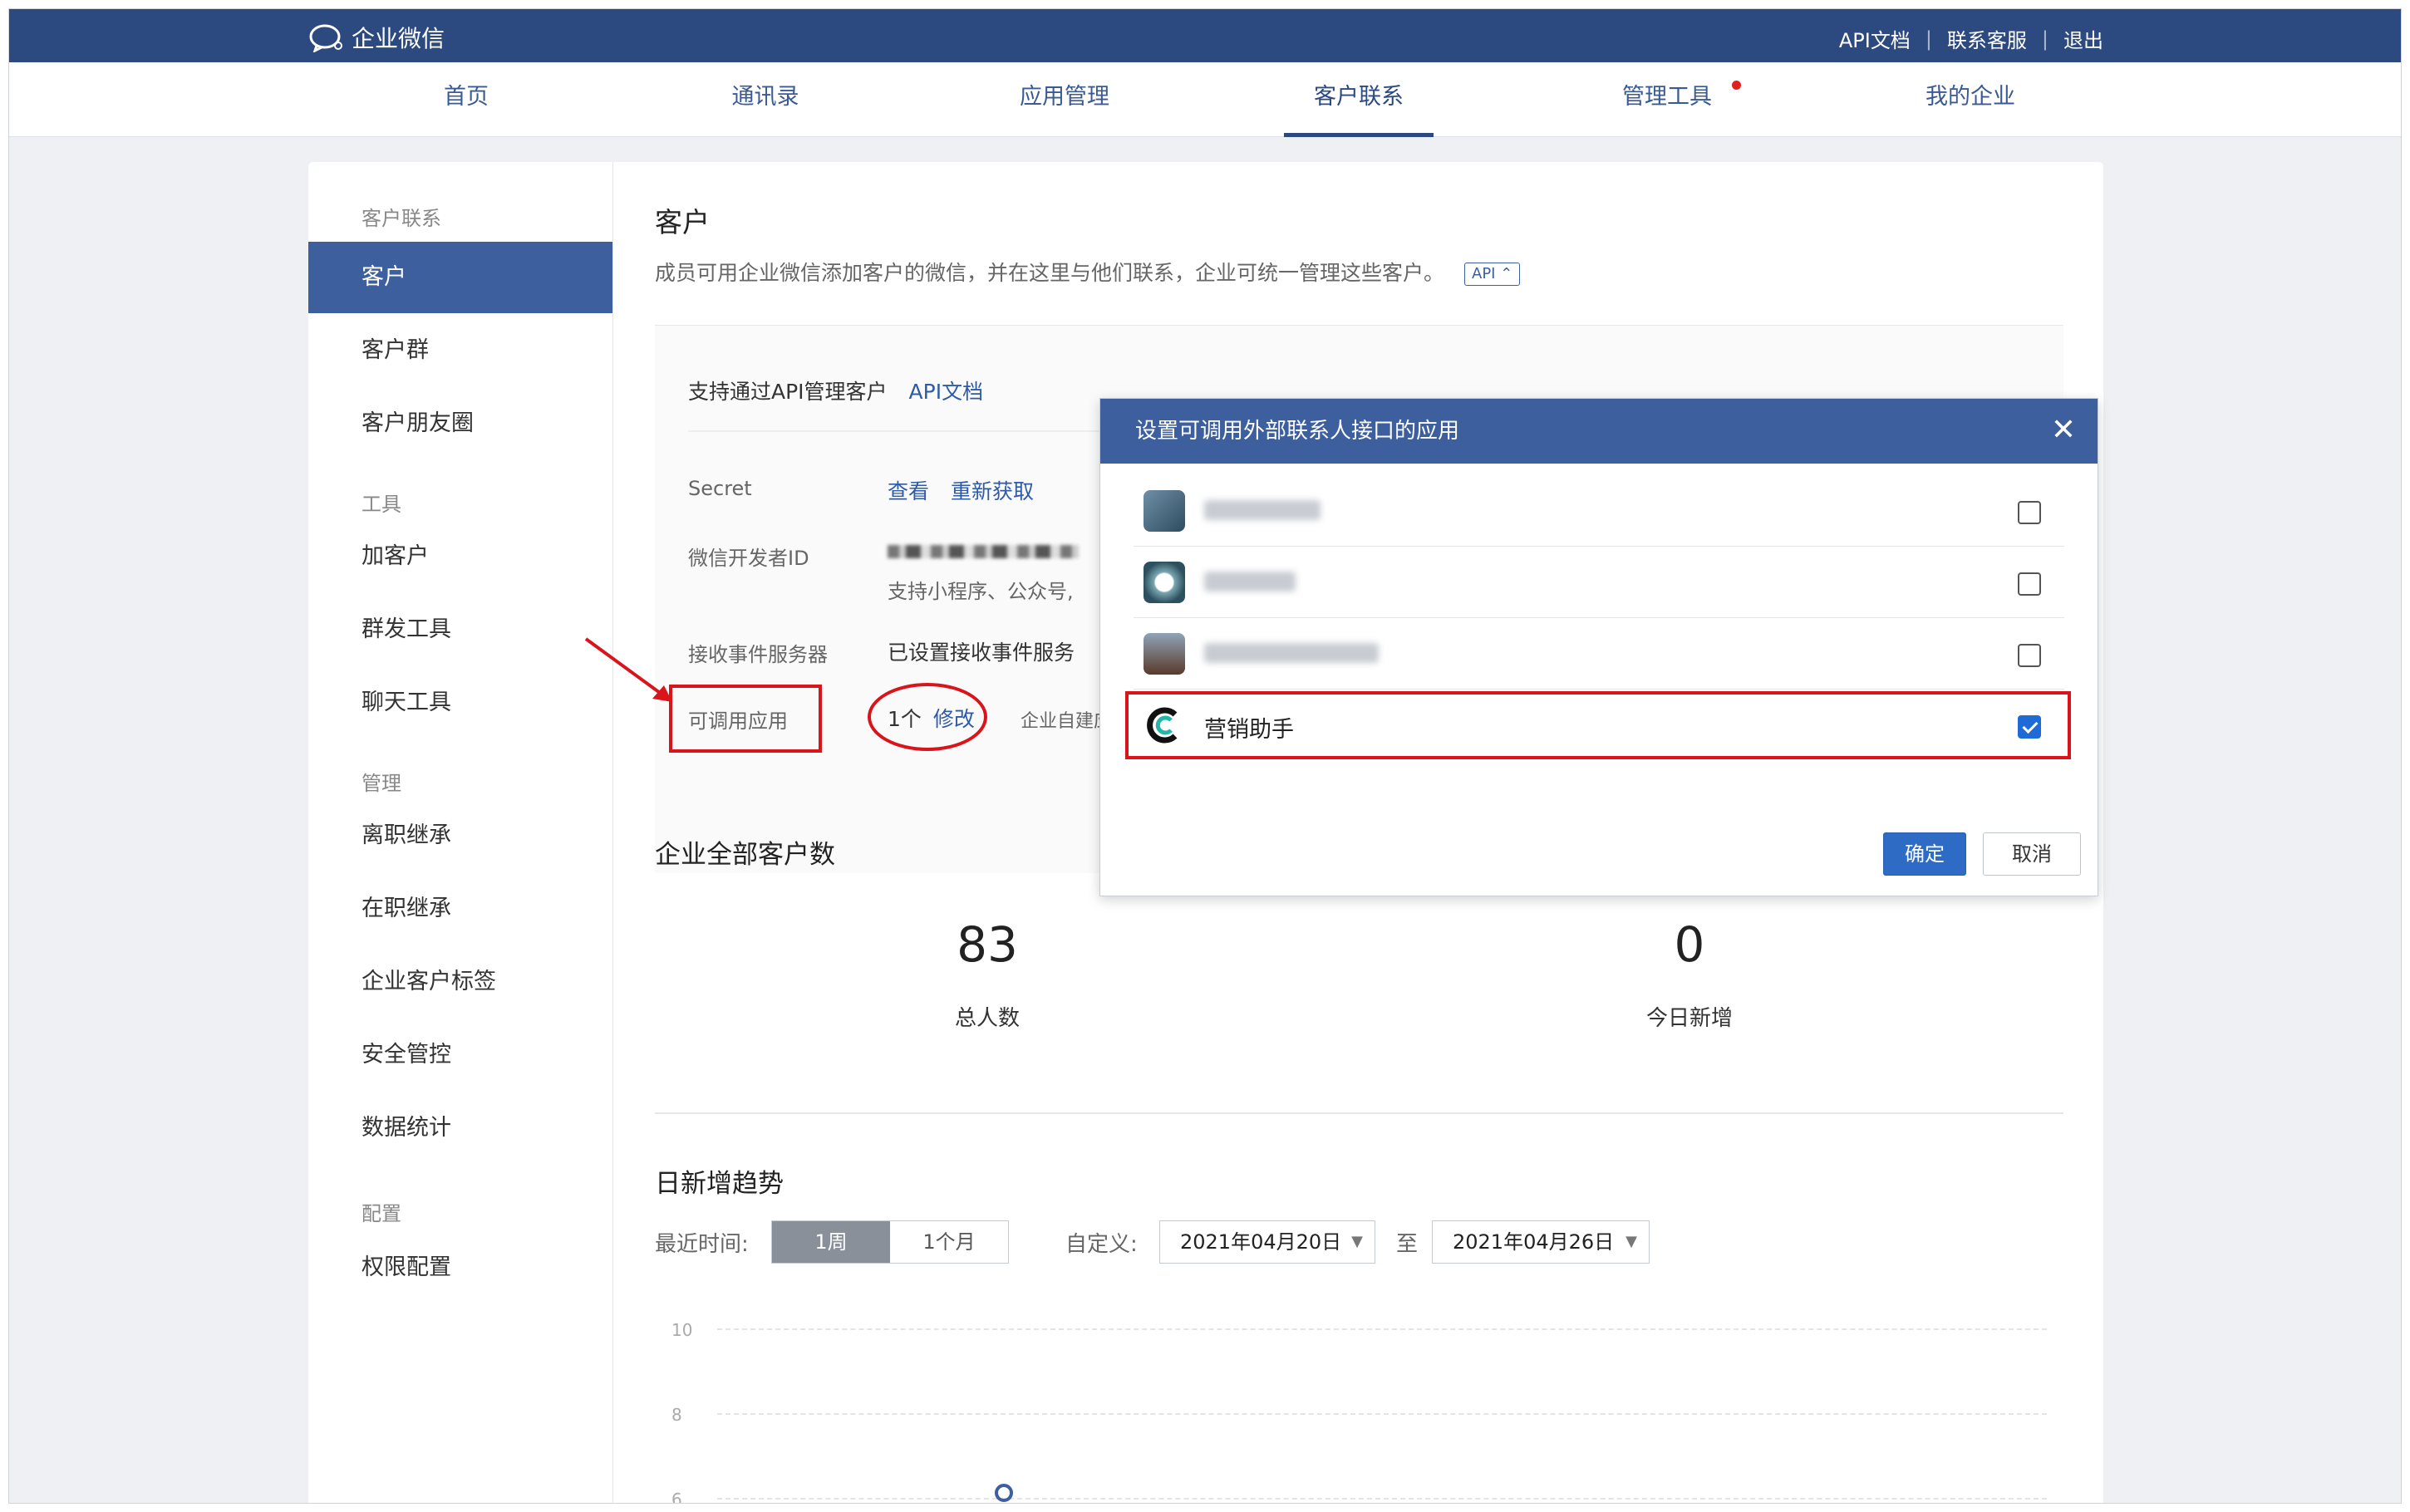  What do you see at coordinates (1689, 945) in the screenshot?
I see `today-new-count: 0` at bounding box center [1689, 945].